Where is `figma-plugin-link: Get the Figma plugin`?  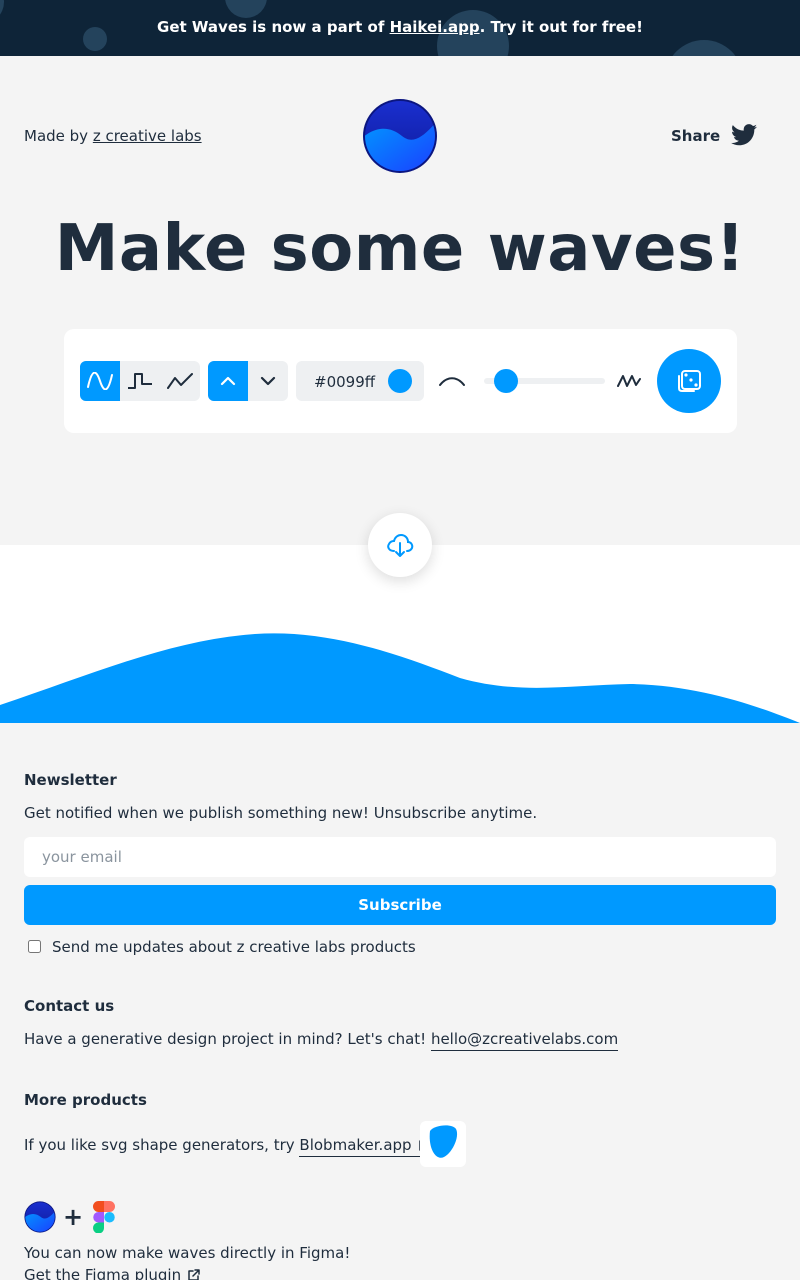 figma-plugin-link: Get the Figma plugin is located at coordinates (113, 1273).